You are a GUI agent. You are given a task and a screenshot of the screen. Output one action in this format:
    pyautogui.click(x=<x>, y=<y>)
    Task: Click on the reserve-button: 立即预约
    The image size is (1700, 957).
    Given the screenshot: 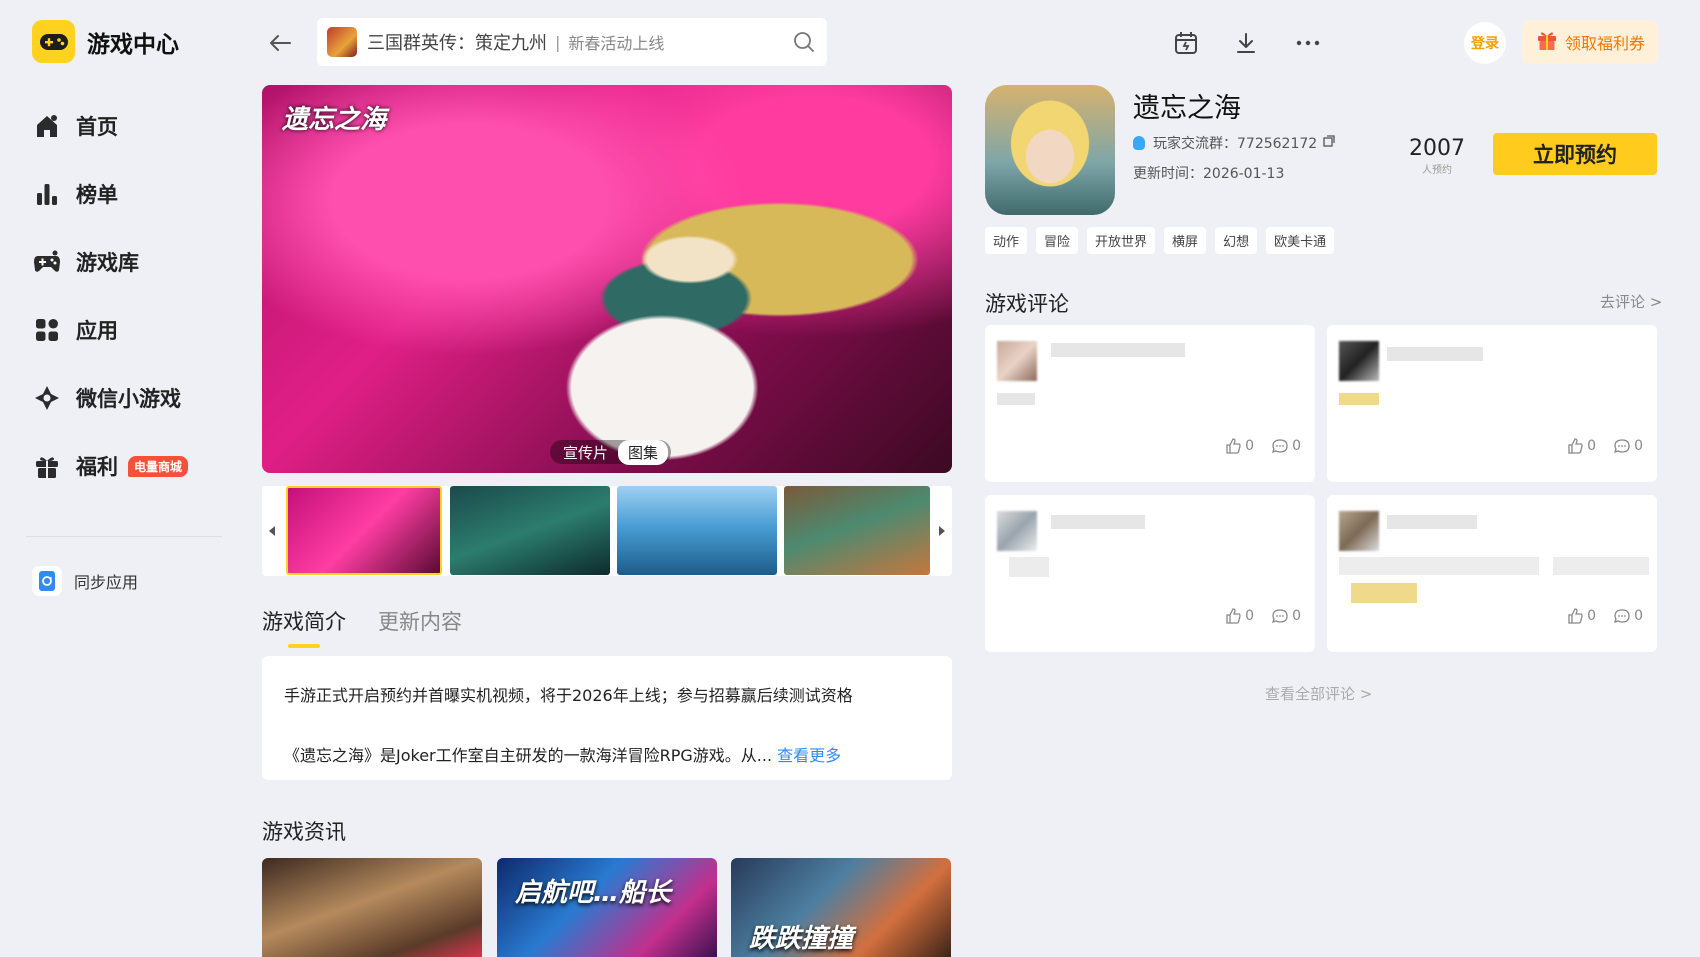 What is the action you would take?
    pyautogui.click(x=1575, y=154)
    